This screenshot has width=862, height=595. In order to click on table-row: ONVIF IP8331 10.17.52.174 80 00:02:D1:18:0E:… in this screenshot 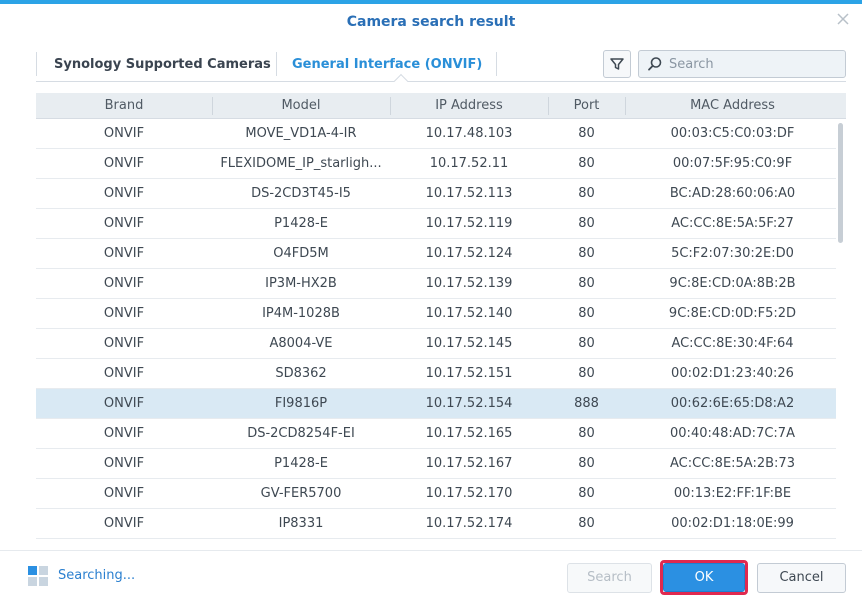, I will do `click(436, 524)`.